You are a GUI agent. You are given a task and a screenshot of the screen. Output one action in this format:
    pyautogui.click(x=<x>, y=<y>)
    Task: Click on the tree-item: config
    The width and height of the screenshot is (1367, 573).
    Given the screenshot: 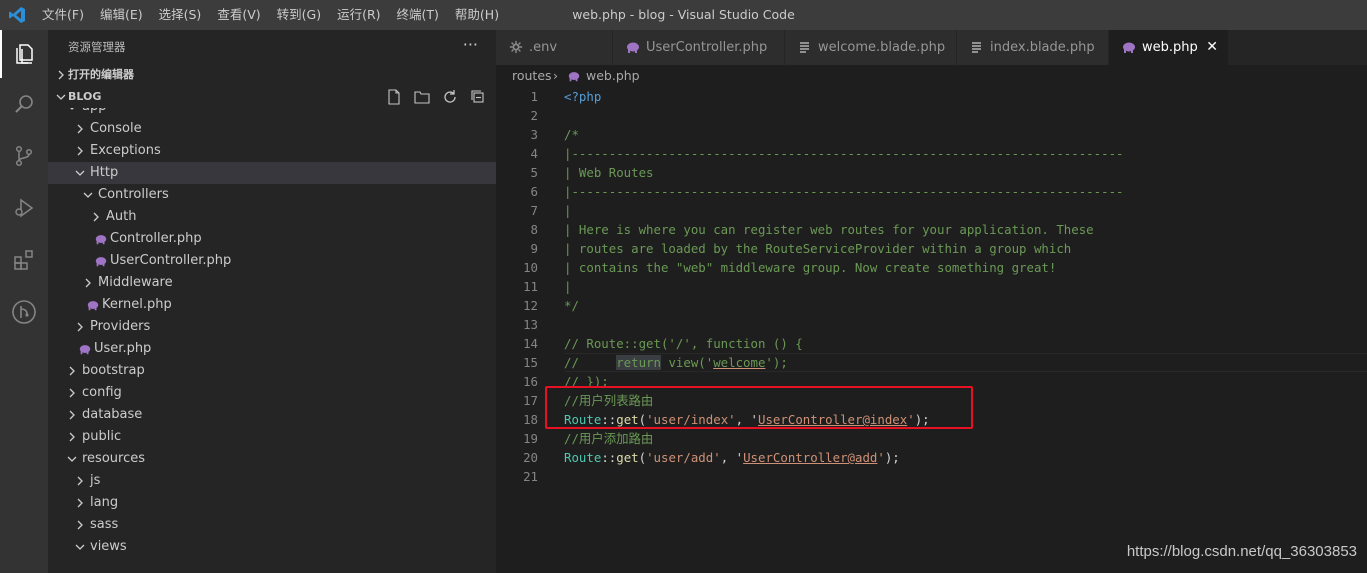 What is the action you would take?
    pyautogui.click(x=272, y=393)
    